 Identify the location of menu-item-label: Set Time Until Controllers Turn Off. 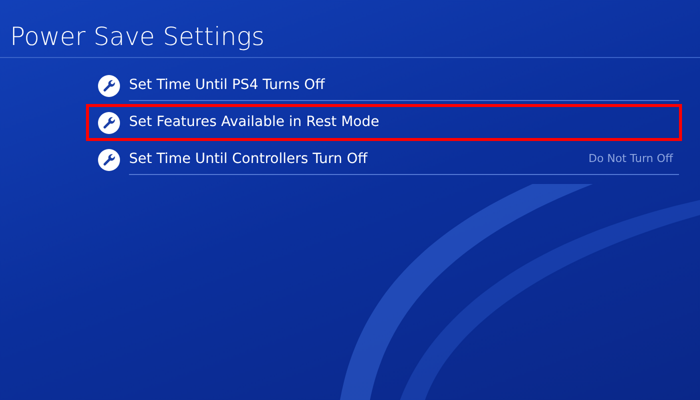
(248, 159).